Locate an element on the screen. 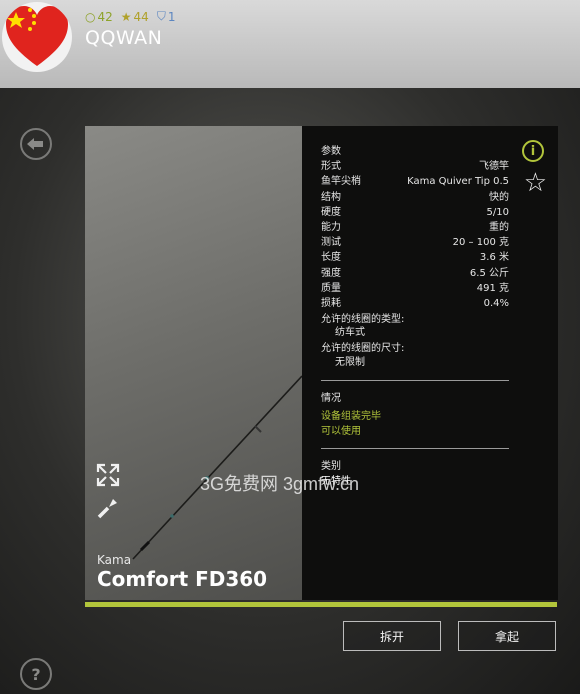  spec-key: 形式 is located at coordinates (331, 167).